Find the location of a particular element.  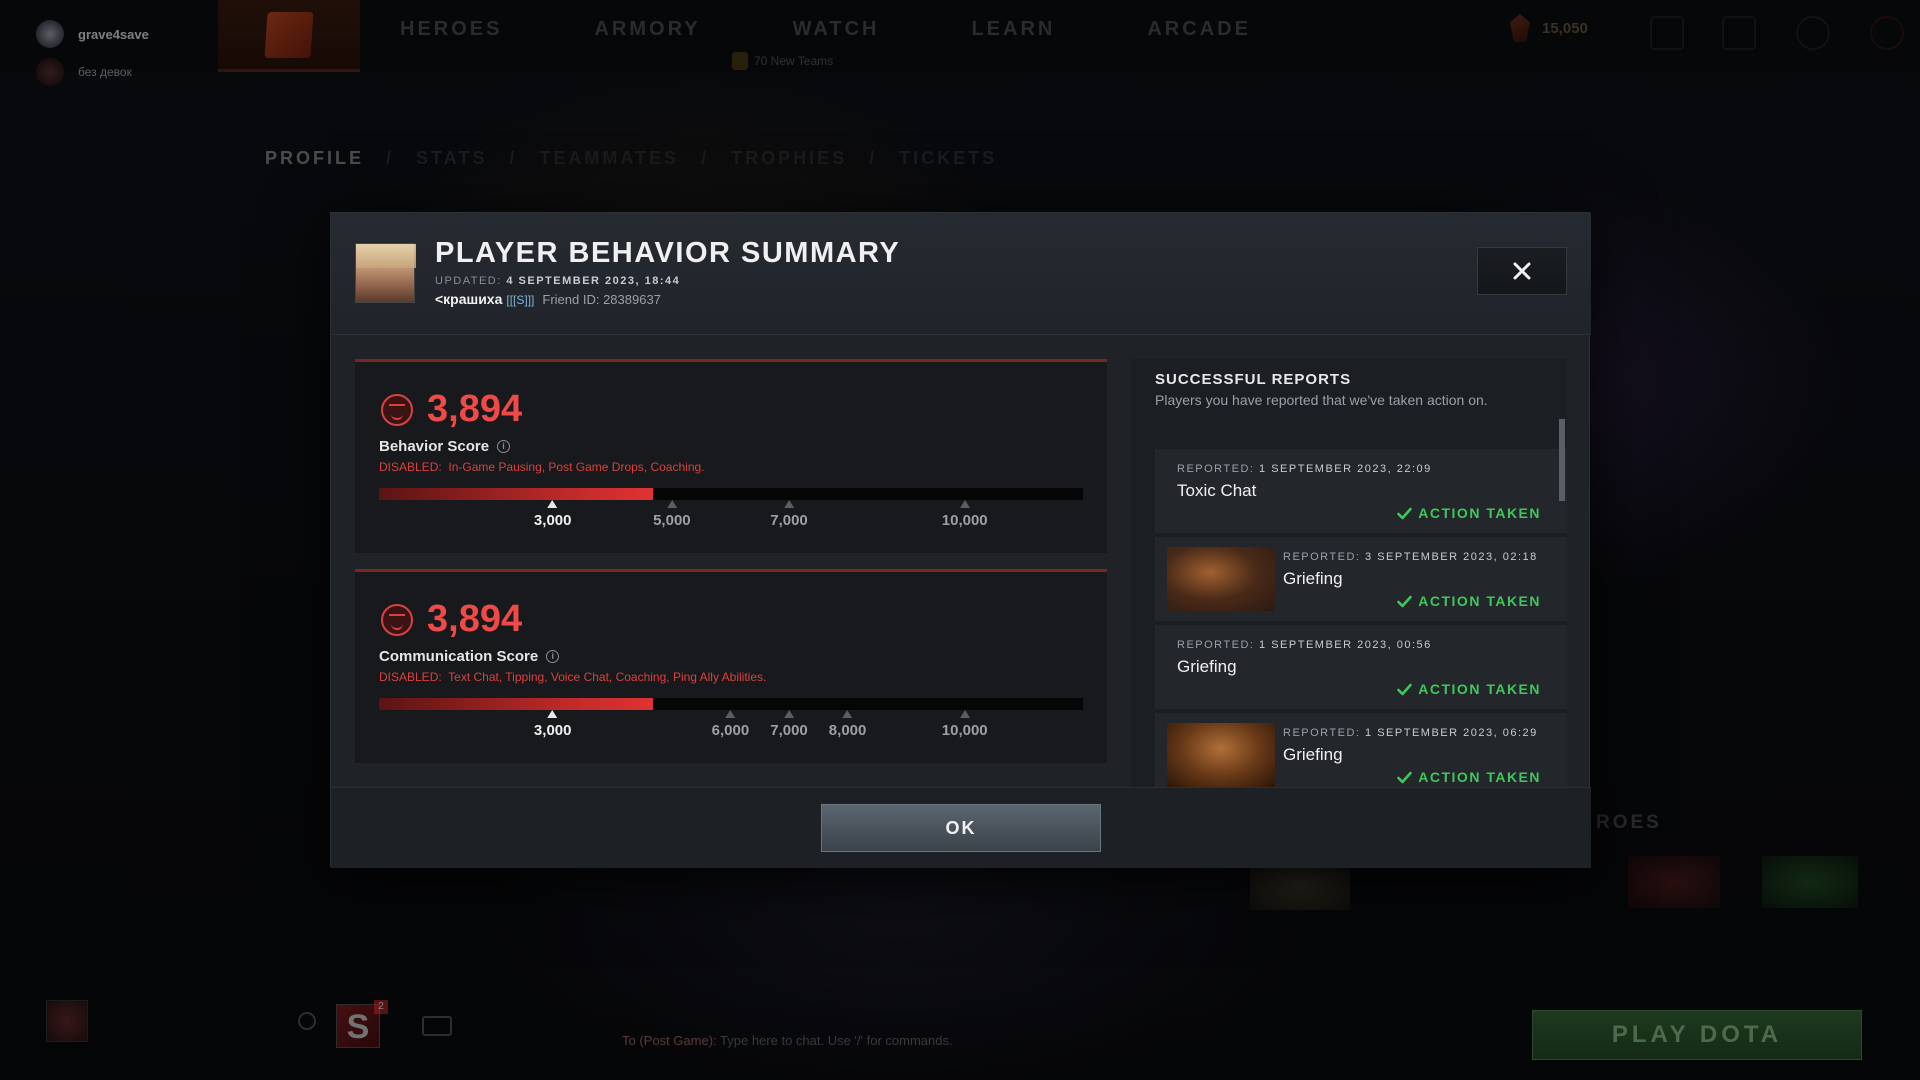

player-identity: <крашиха [[[S]]] Friend ID: 28389637 is located at coordinates (548, 299).